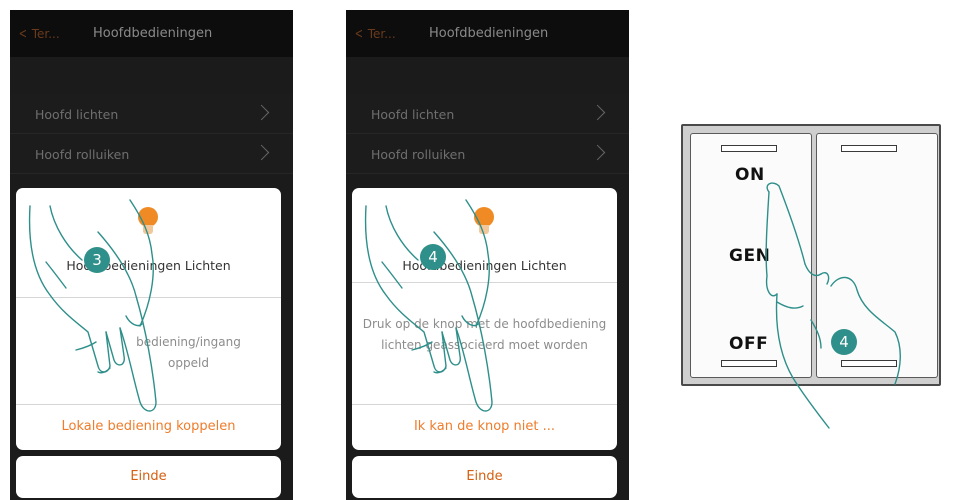 This screenshot has width=954, height=500. I want to click on link-local-control-button: Lokale bediening koppelen, so click(148, 427).